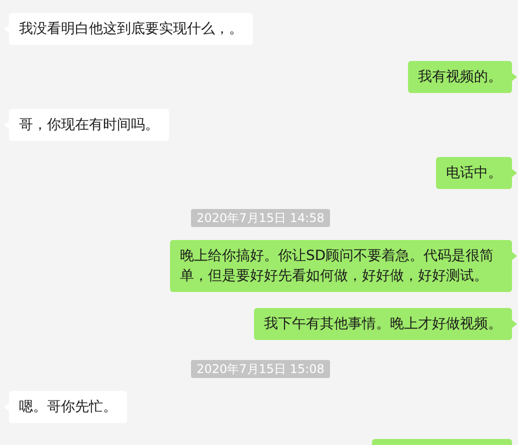 This screenshot has height=445, width=518. Describe the element at coordinates (460, 77) in the screenshot. I see `message-bubble: 我有视频的。` at that location.